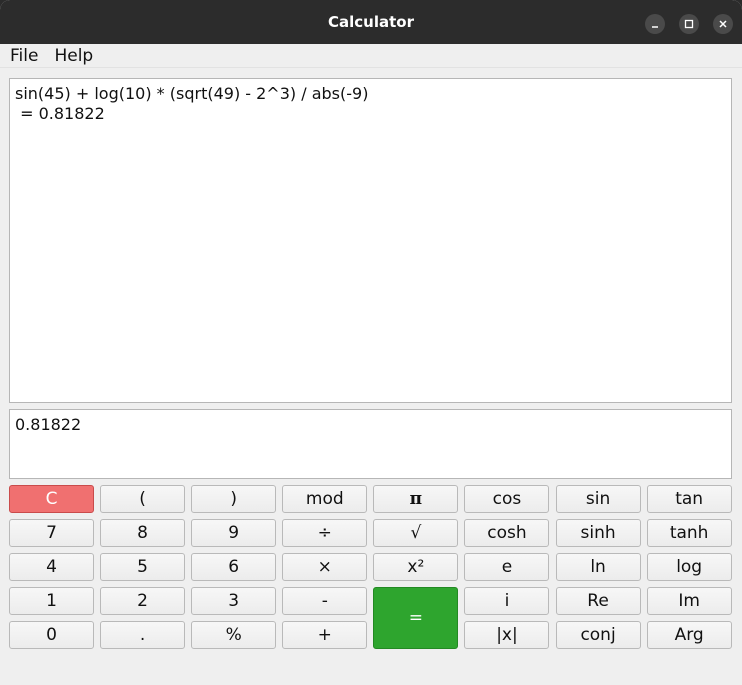  Describe the element at coordinates (51, 601) in the screenshot. I see `digit-1-button: 1` at that location.